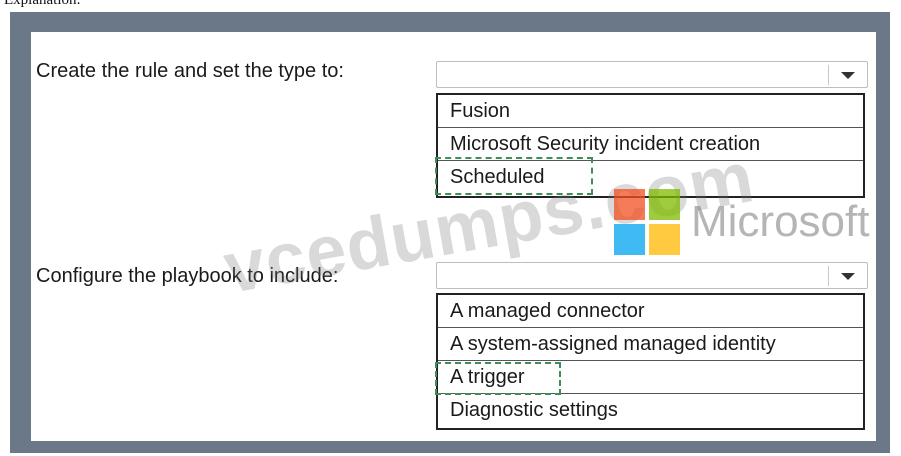  Describe the element at coordinates (650, 410) in the screenshot. I see `option-diagnostic-settings: Diagnostic settings` at that location.